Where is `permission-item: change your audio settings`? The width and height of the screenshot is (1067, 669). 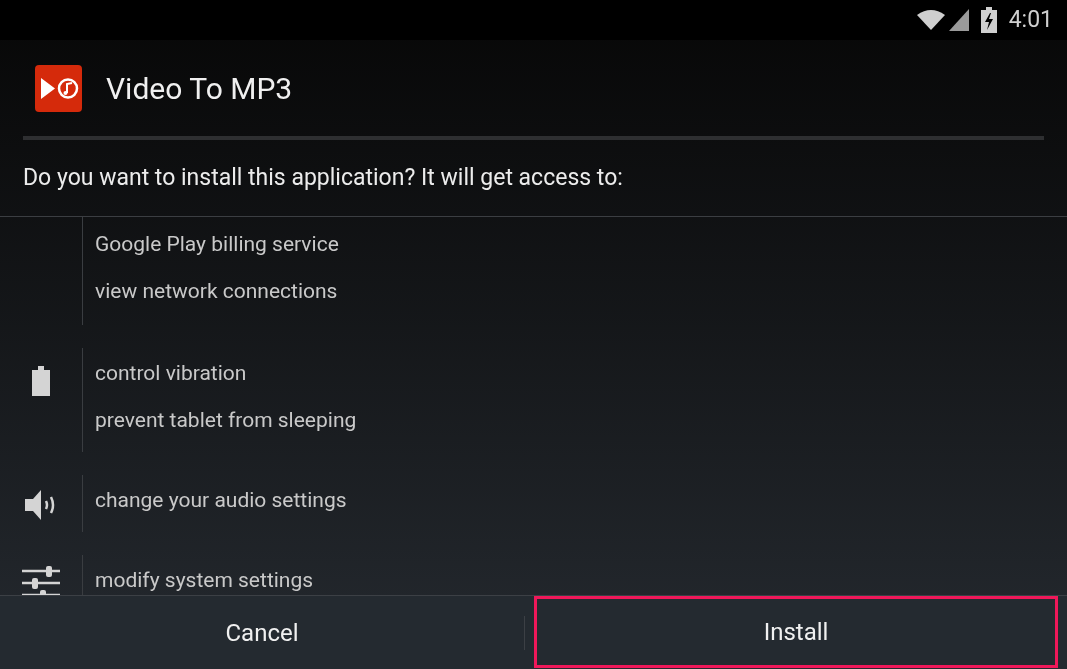
permission-item: change your audio settings is located at coordinates (221, 500).